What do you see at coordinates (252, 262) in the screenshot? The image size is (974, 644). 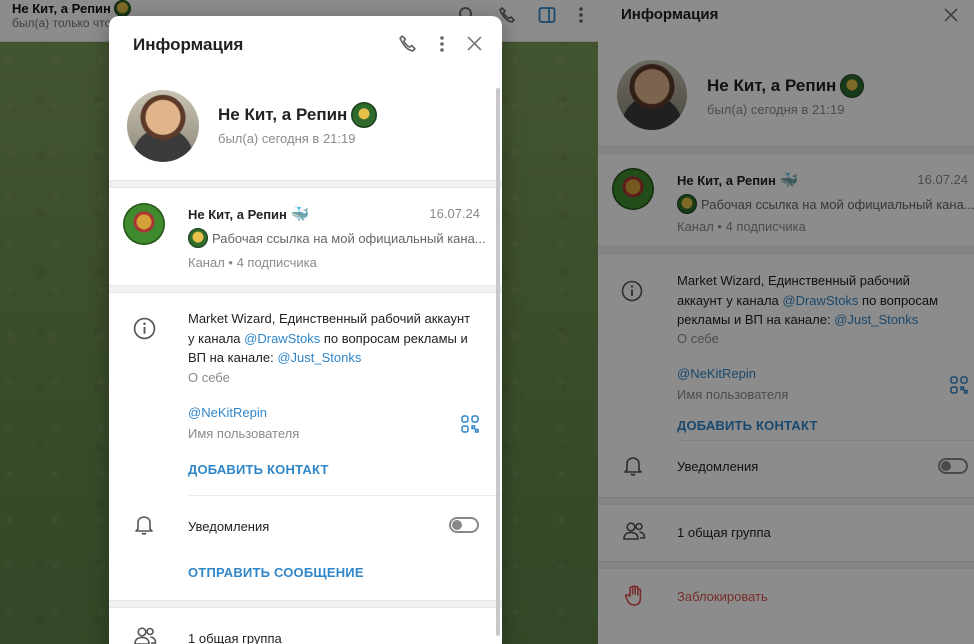 I see `channel-meta: Канал • 4 подписчика` at bounding box center [252, 262].